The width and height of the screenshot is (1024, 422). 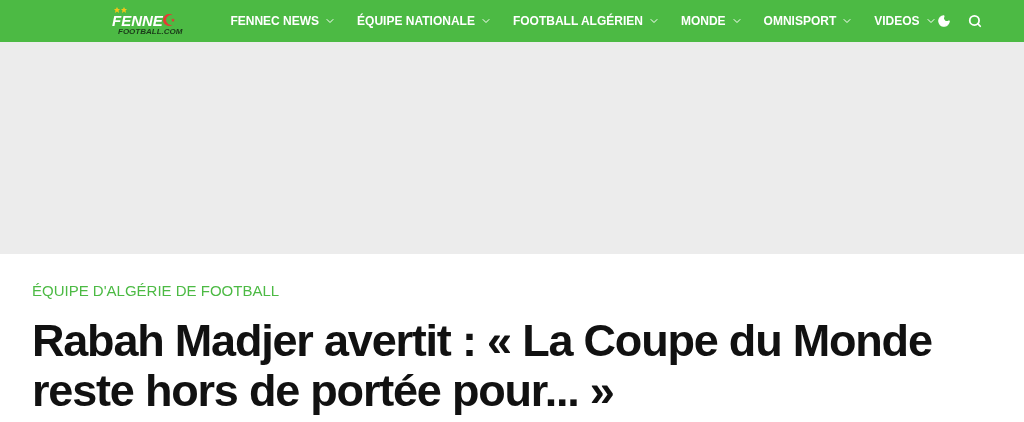 I want to click on nav-item: OMNISPORT, so click(x=808, y=21).